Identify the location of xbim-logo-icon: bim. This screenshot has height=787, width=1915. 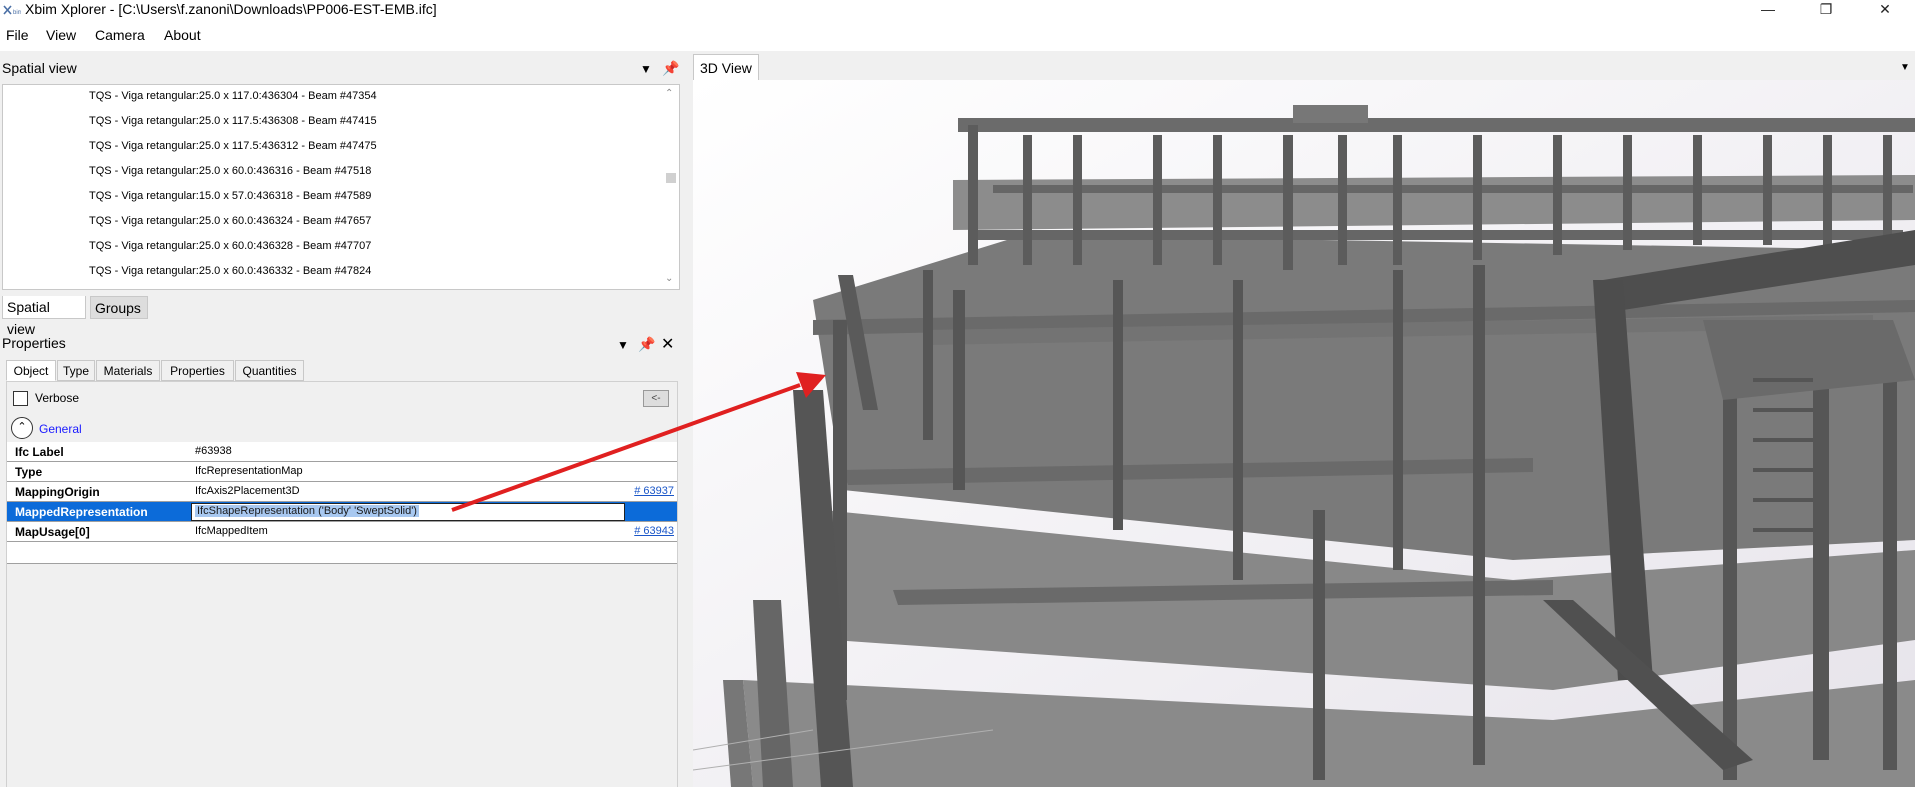
(12, 10).